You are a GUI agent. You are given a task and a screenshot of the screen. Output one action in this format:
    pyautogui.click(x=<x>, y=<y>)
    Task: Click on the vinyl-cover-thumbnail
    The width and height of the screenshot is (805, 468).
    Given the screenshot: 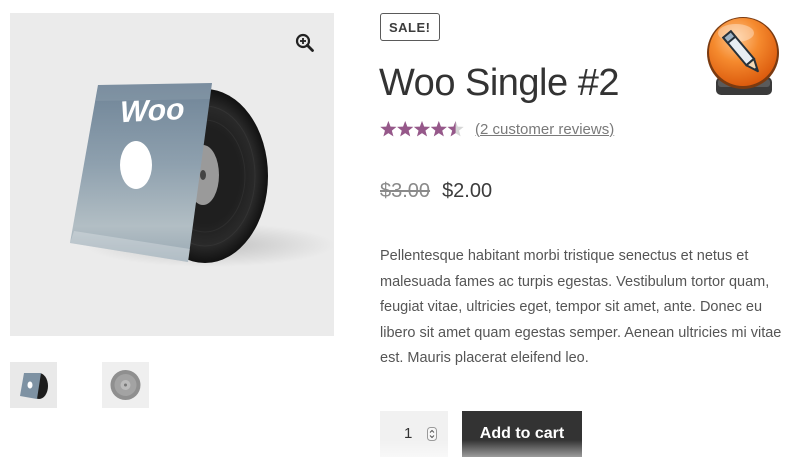 What is the action you would take?
    pyautogui.click(x=34, y=386)
    